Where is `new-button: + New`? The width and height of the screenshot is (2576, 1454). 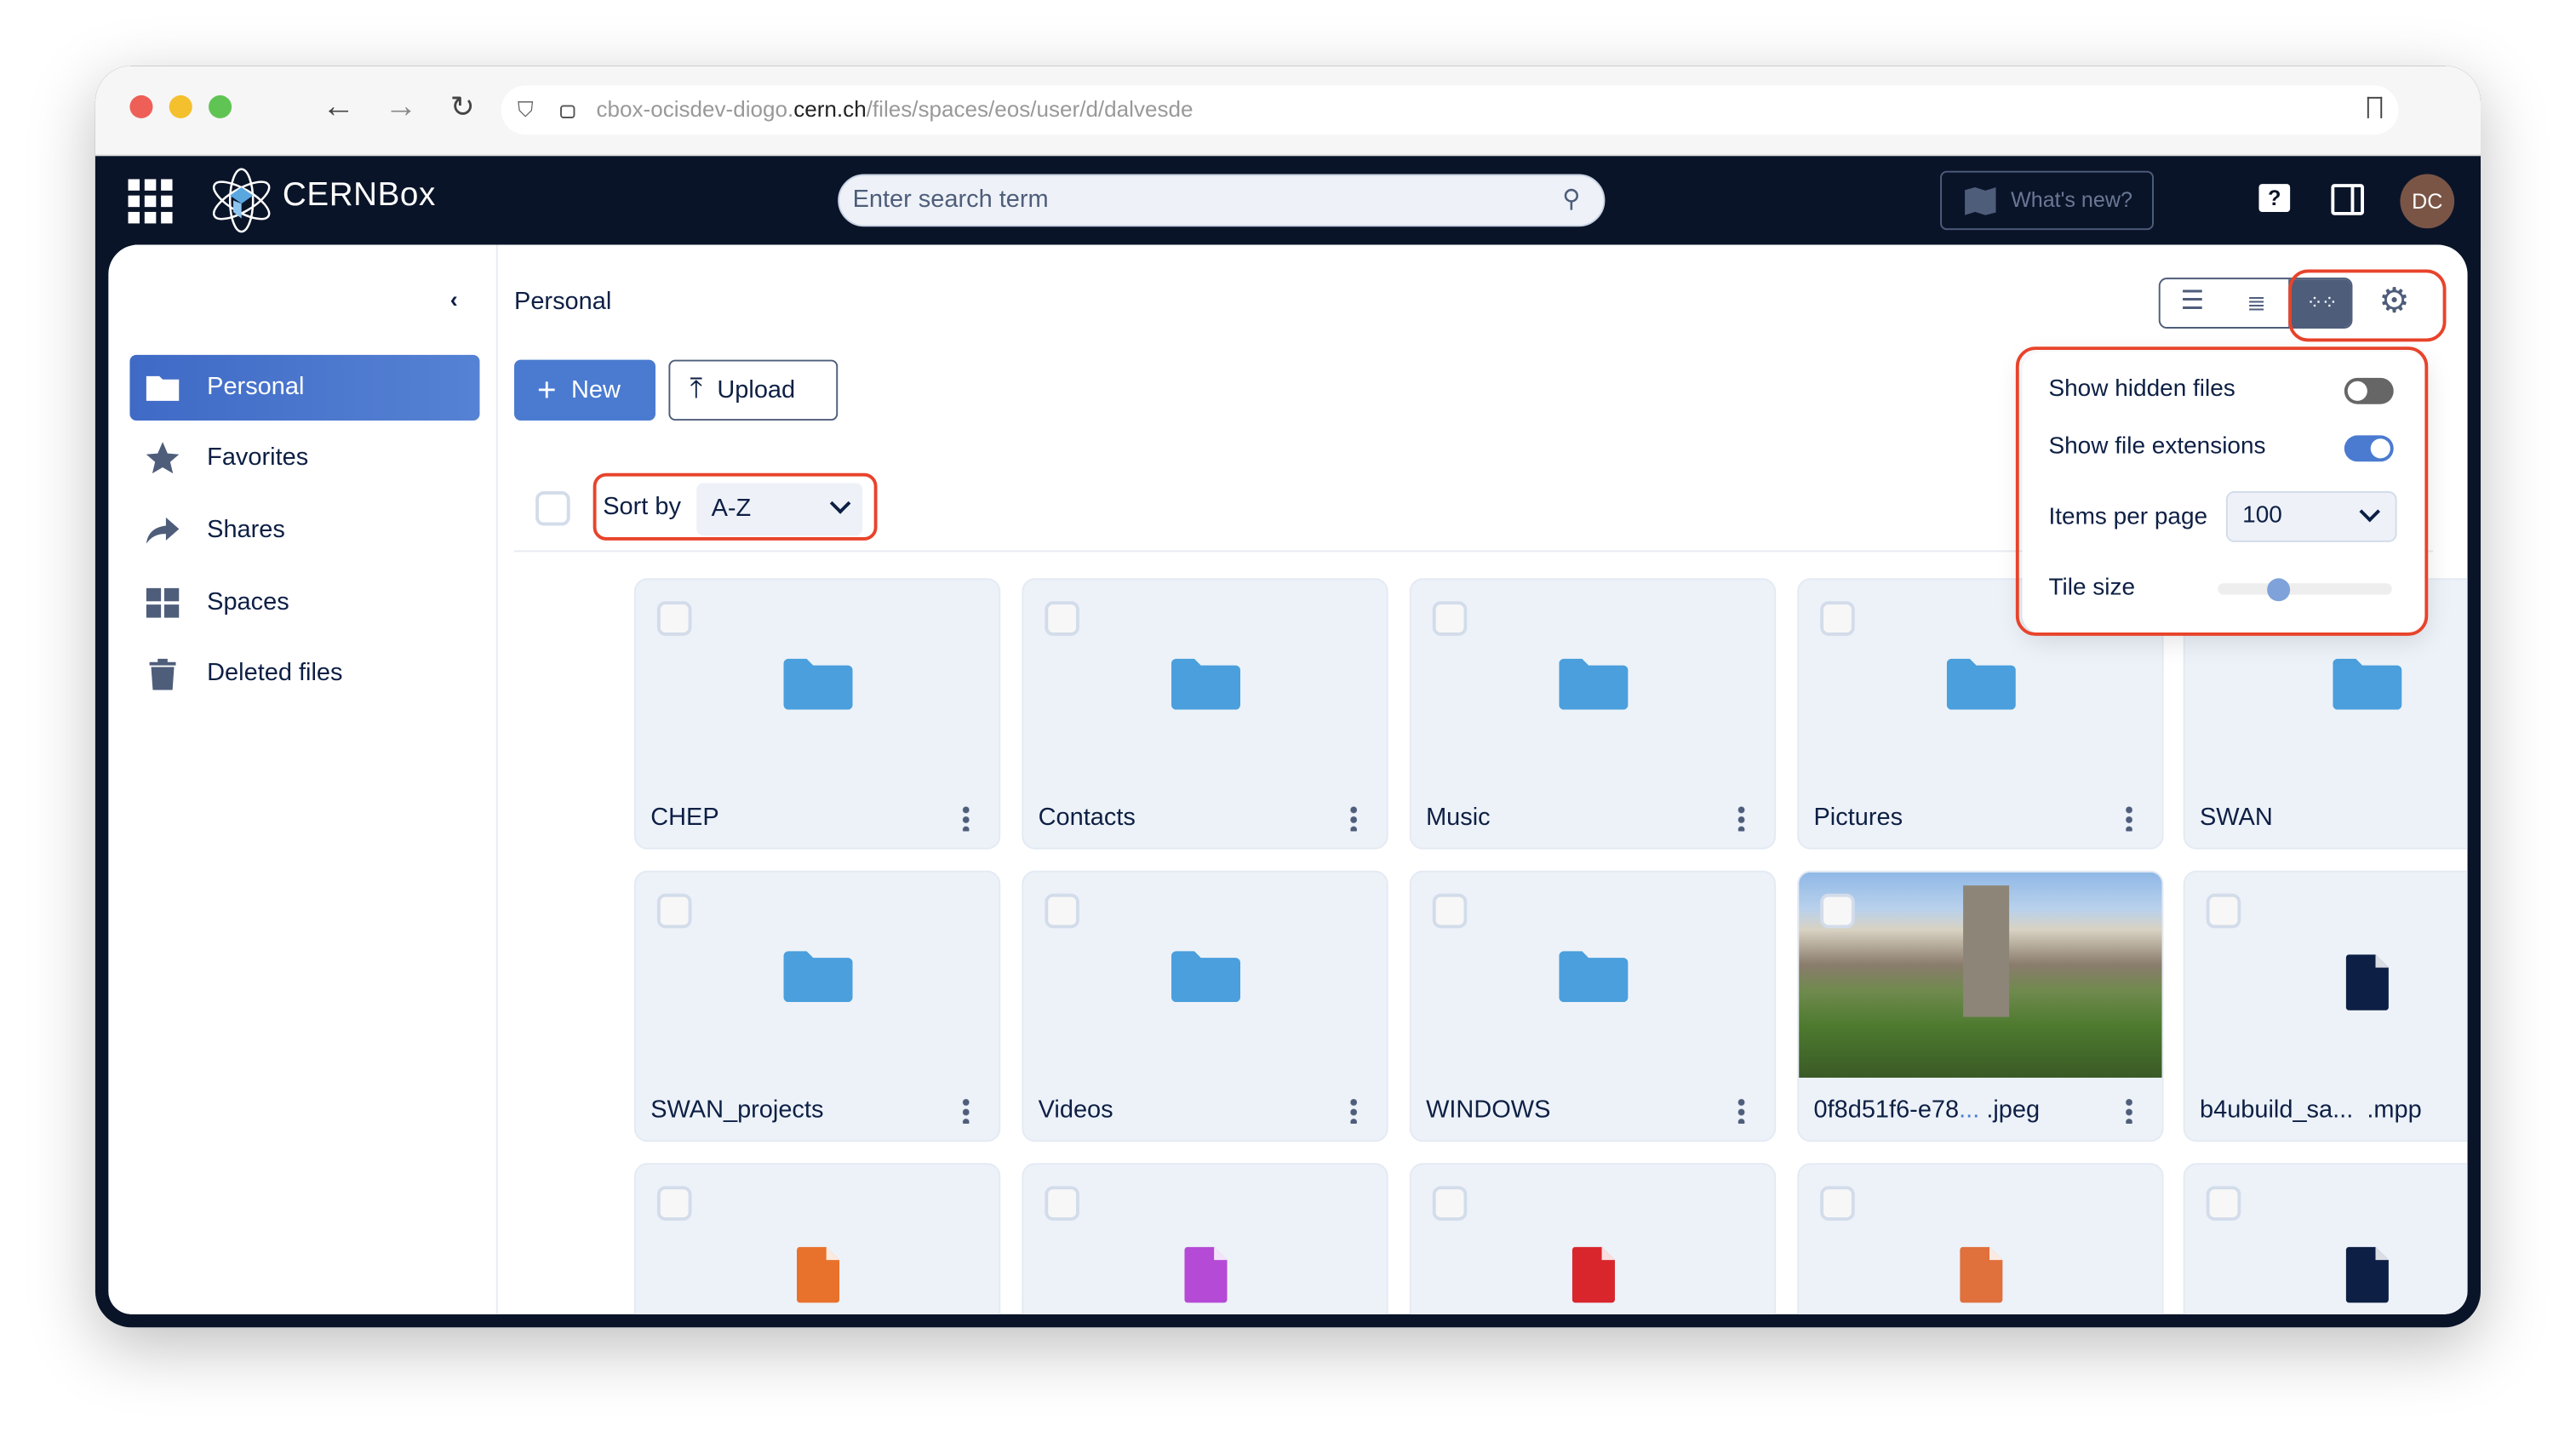 new-button: + New is located at coordinates (584, 390).